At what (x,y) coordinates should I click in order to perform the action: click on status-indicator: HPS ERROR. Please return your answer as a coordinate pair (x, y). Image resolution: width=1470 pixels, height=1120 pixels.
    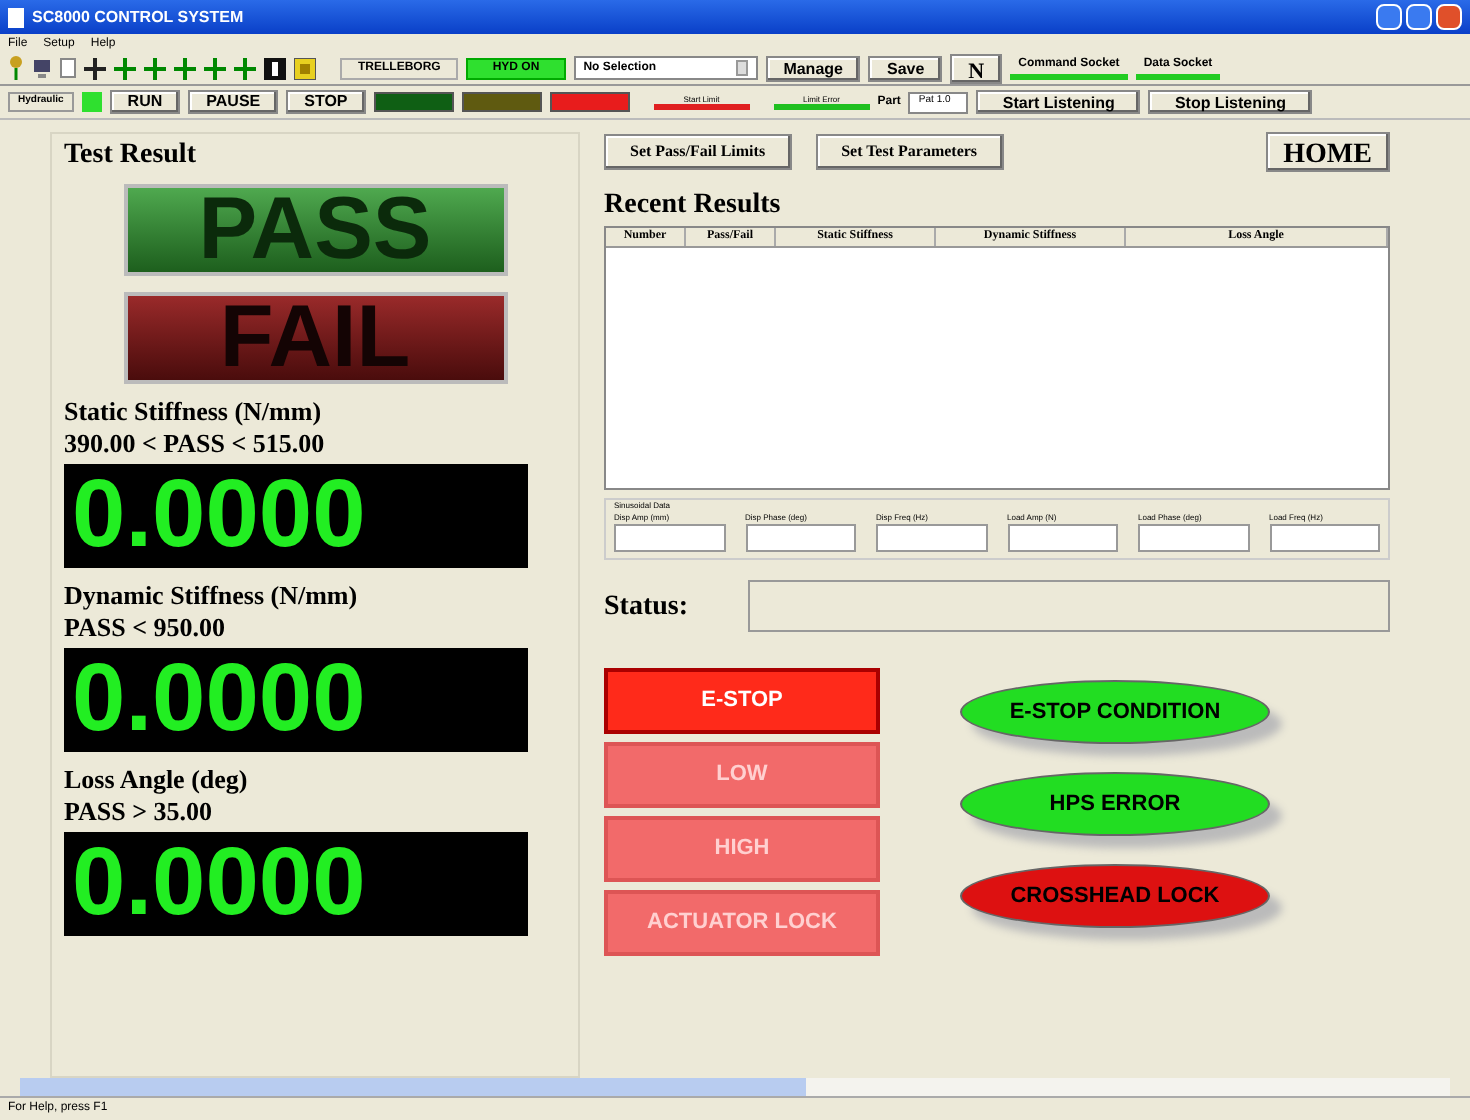
    Looking at the image, I should click on (1115, 804).